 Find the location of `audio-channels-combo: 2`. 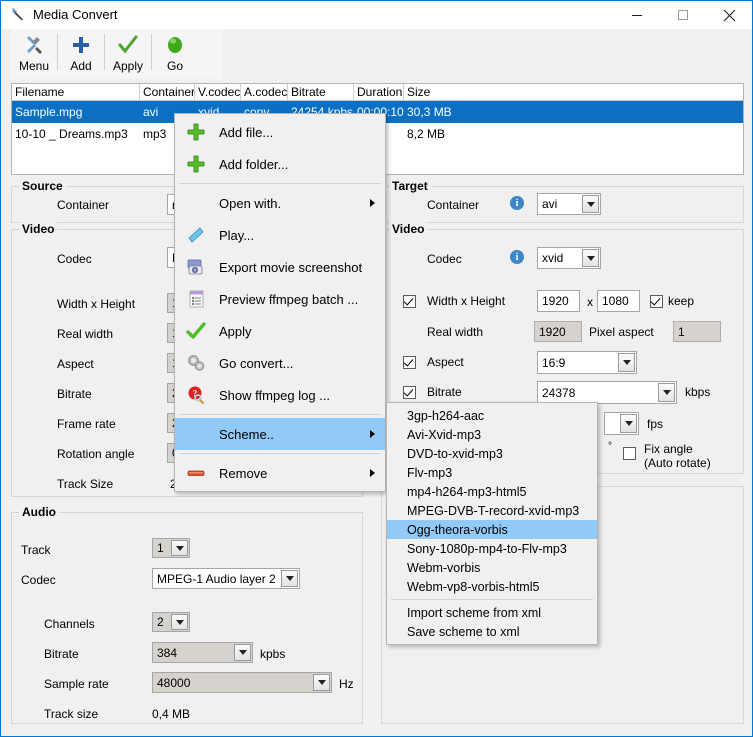

audio-channels-combo: 2 is located at coordinates (171, 622).